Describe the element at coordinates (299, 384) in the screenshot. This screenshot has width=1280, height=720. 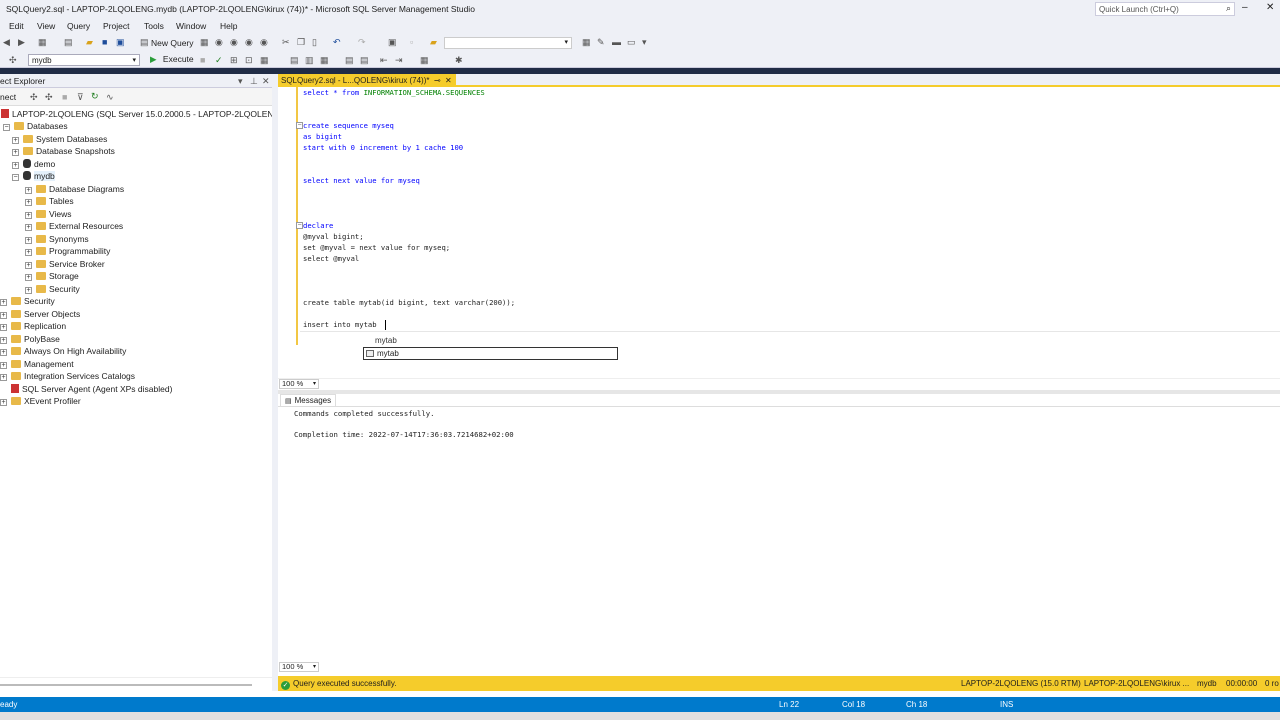
I see `zoom-select: 100 % ▾` at that location.